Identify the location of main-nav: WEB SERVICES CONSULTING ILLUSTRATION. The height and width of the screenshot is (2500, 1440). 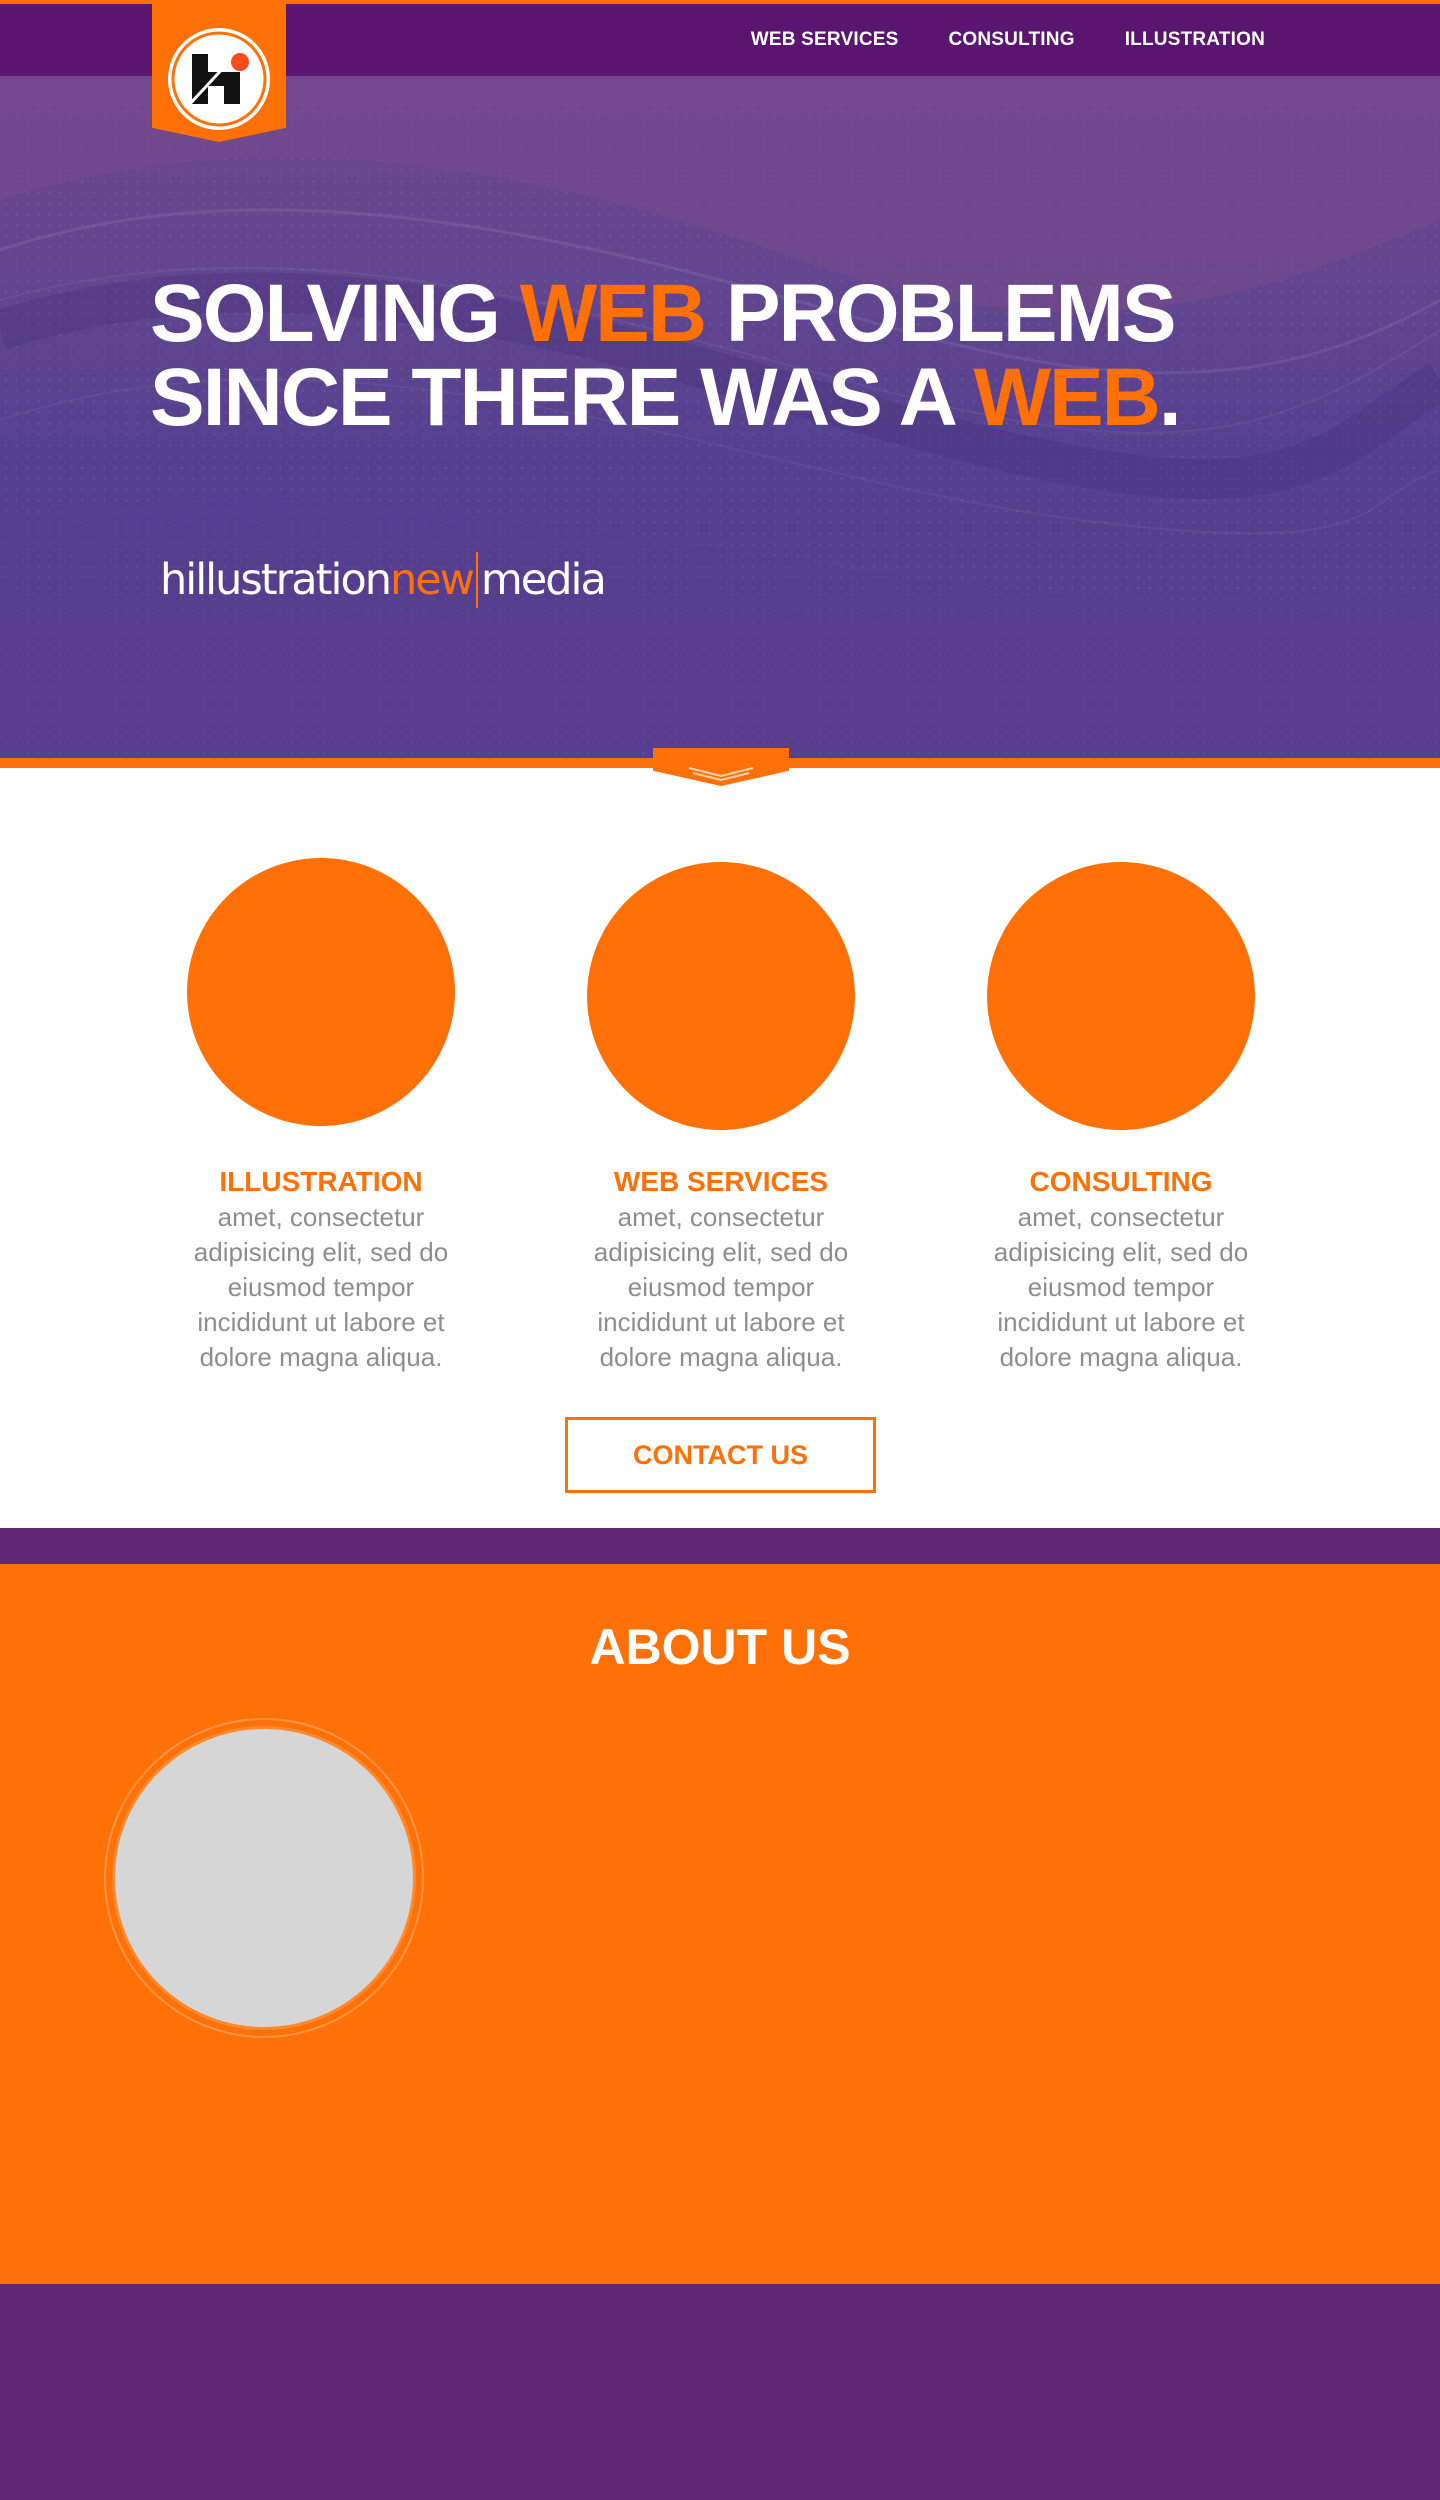
(1008, 40).